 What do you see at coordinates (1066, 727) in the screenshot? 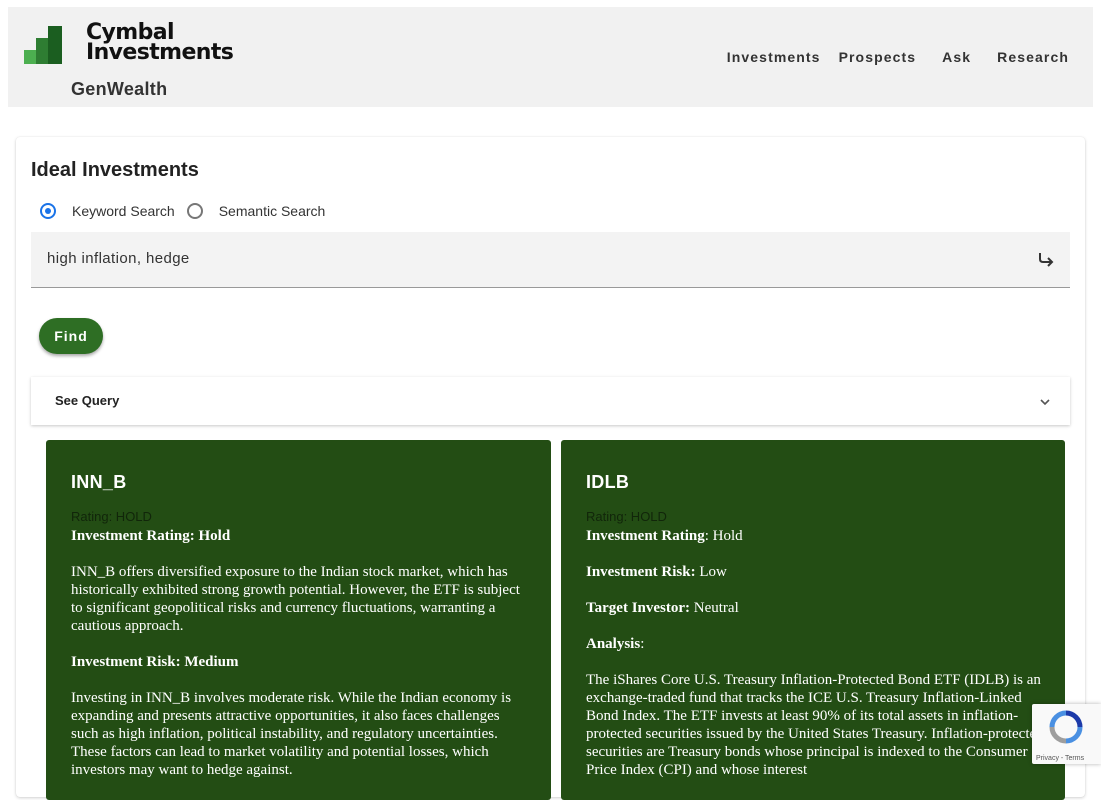
I see `recaptcha-icon` at bounding box center [1066, 727].